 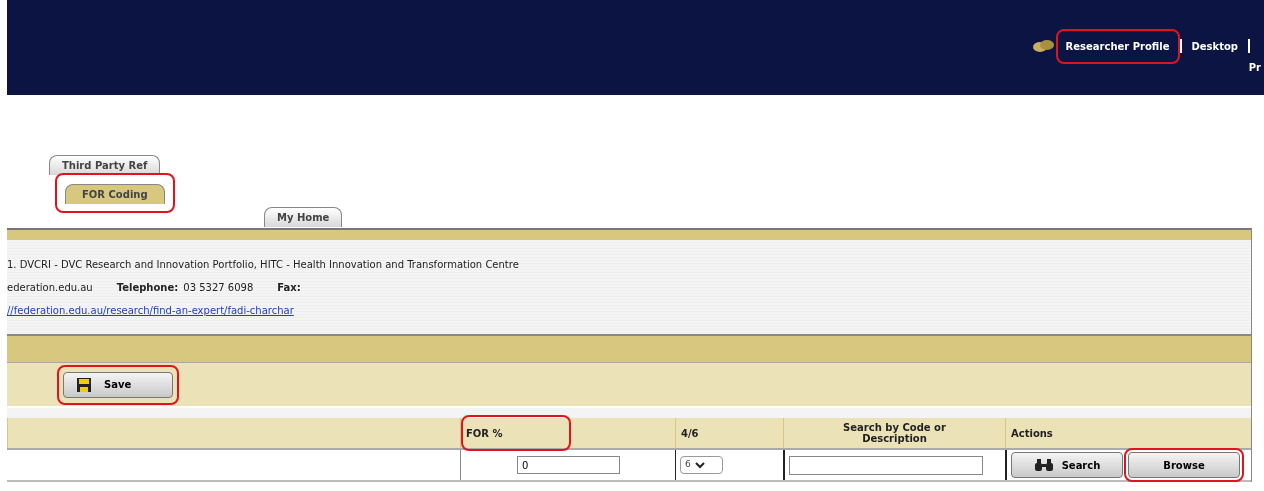 I want to click on browse-button: Browse, so click(x=1184, y=465).